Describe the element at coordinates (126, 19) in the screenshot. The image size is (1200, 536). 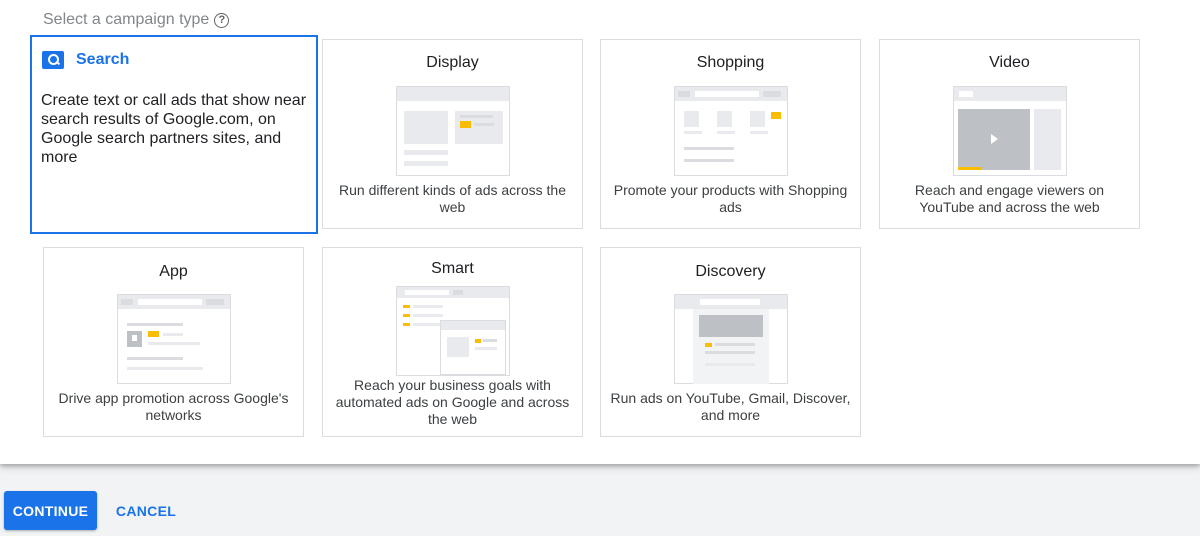
I see `section-title-text: Select a campaign type` at that location.